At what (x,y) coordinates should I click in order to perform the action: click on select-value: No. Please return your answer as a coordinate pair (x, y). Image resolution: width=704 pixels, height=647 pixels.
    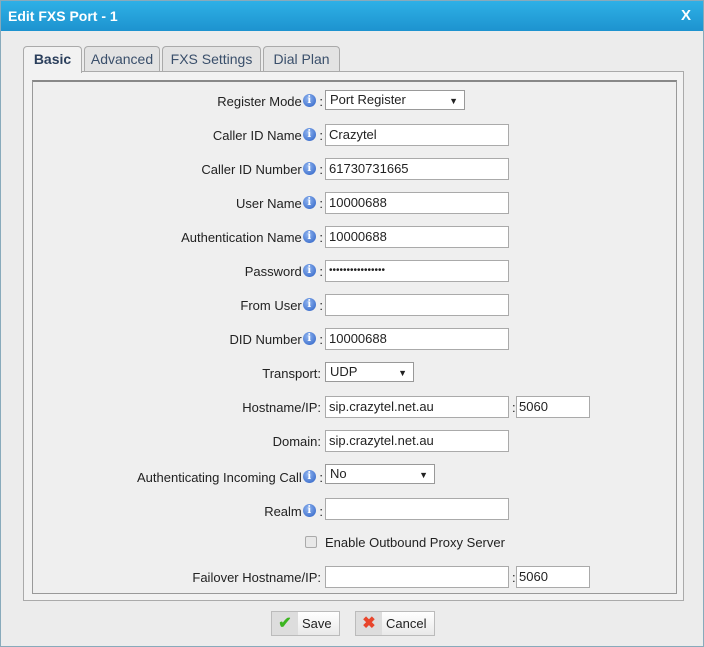
    Looking at the image, I should click on (338, 473).